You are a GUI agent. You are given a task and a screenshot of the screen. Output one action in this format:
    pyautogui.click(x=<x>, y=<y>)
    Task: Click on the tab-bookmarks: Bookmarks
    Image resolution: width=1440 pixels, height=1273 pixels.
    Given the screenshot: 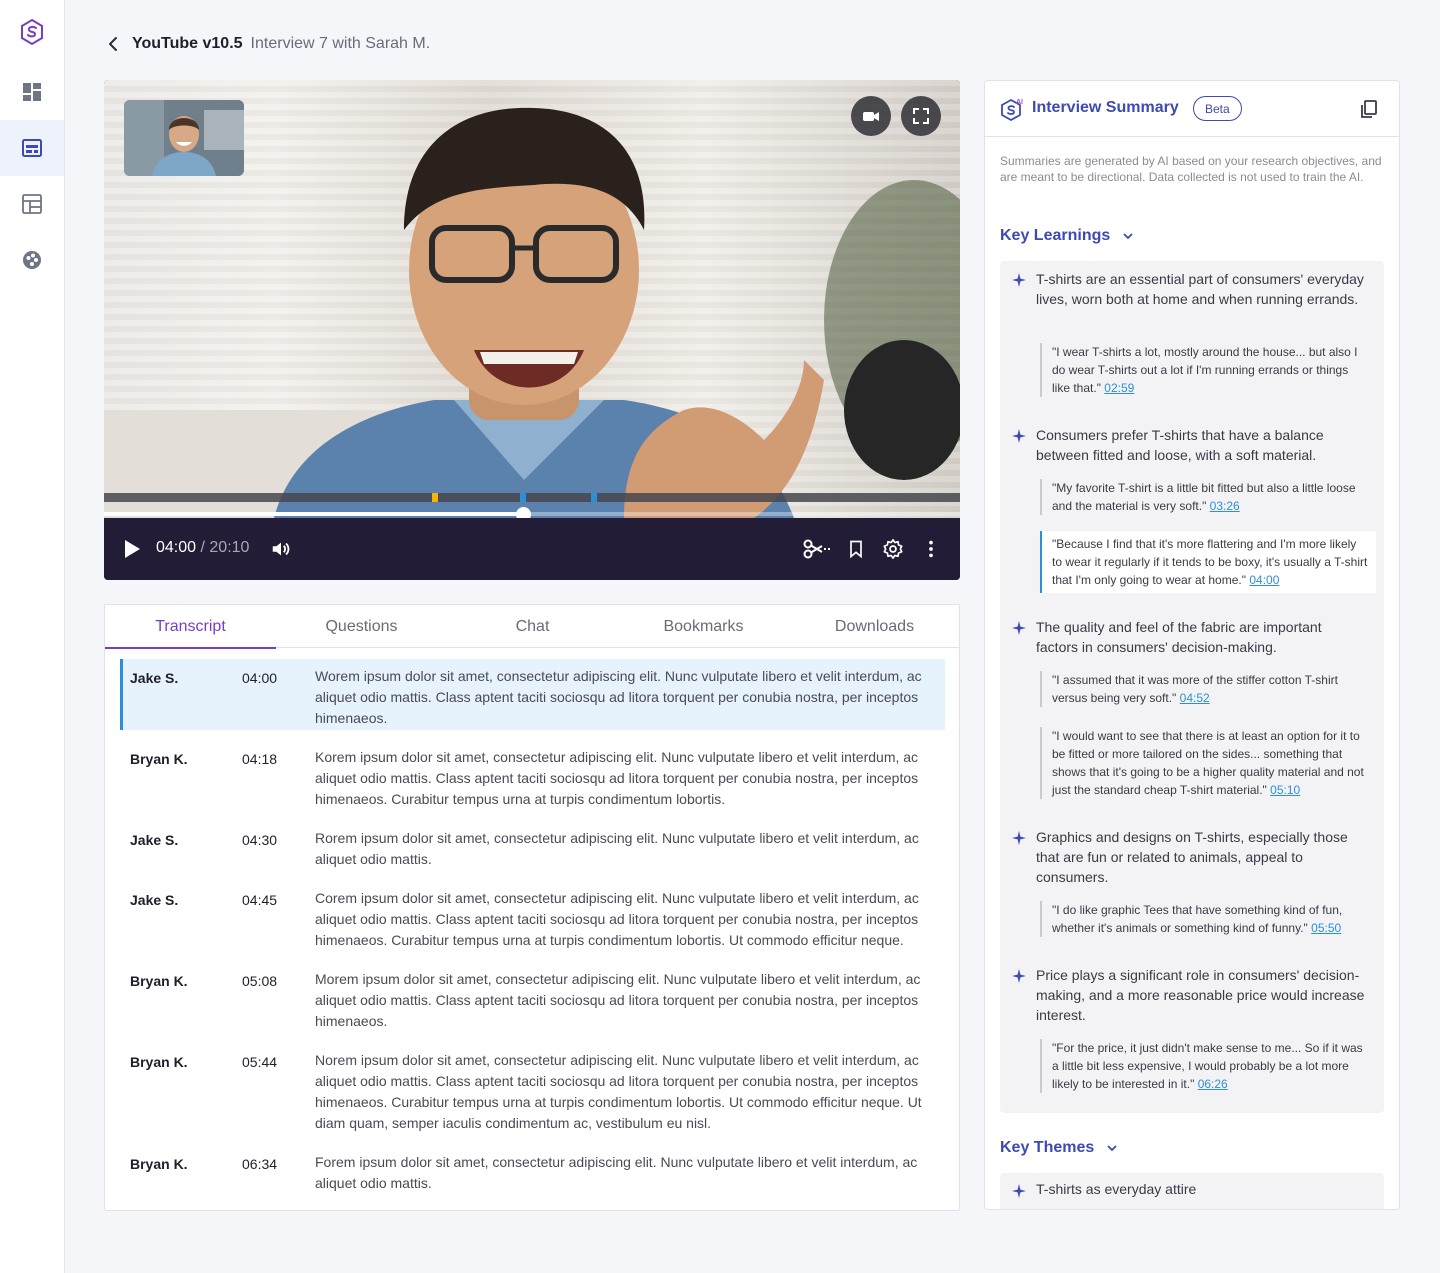 What is the action you would take?
    pyautogui.click(x=703, y=626)
    